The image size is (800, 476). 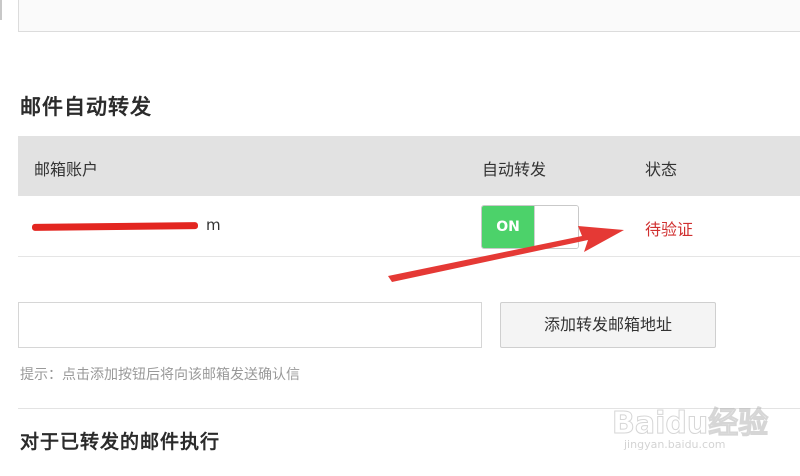 I want to click on auto-forward-toggle: ON, so click(x=530, y=227).